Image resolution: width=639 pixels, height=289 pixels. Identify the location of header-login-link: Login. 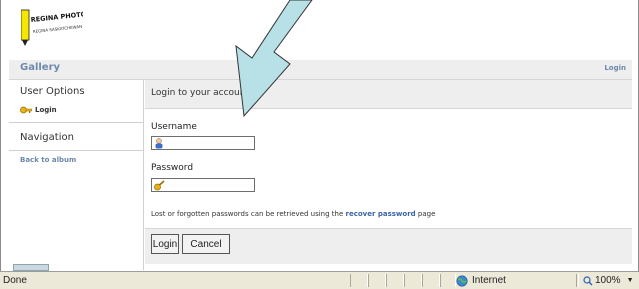
(615, 68).